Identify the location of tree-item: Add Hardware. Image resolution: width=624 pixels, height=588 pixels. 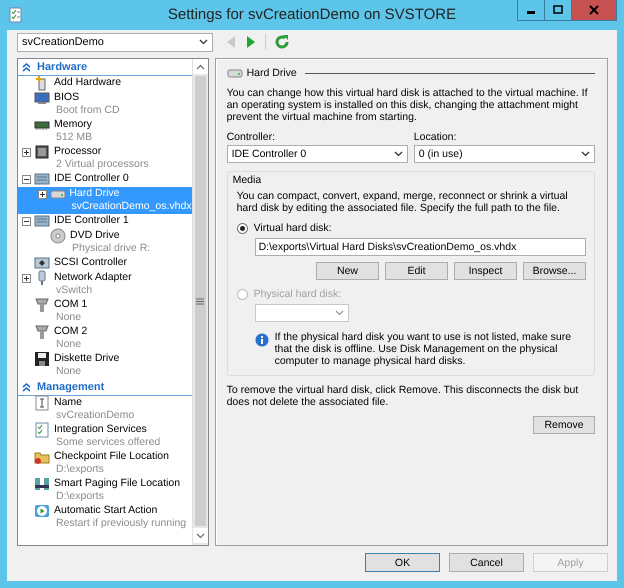
(105, 83).